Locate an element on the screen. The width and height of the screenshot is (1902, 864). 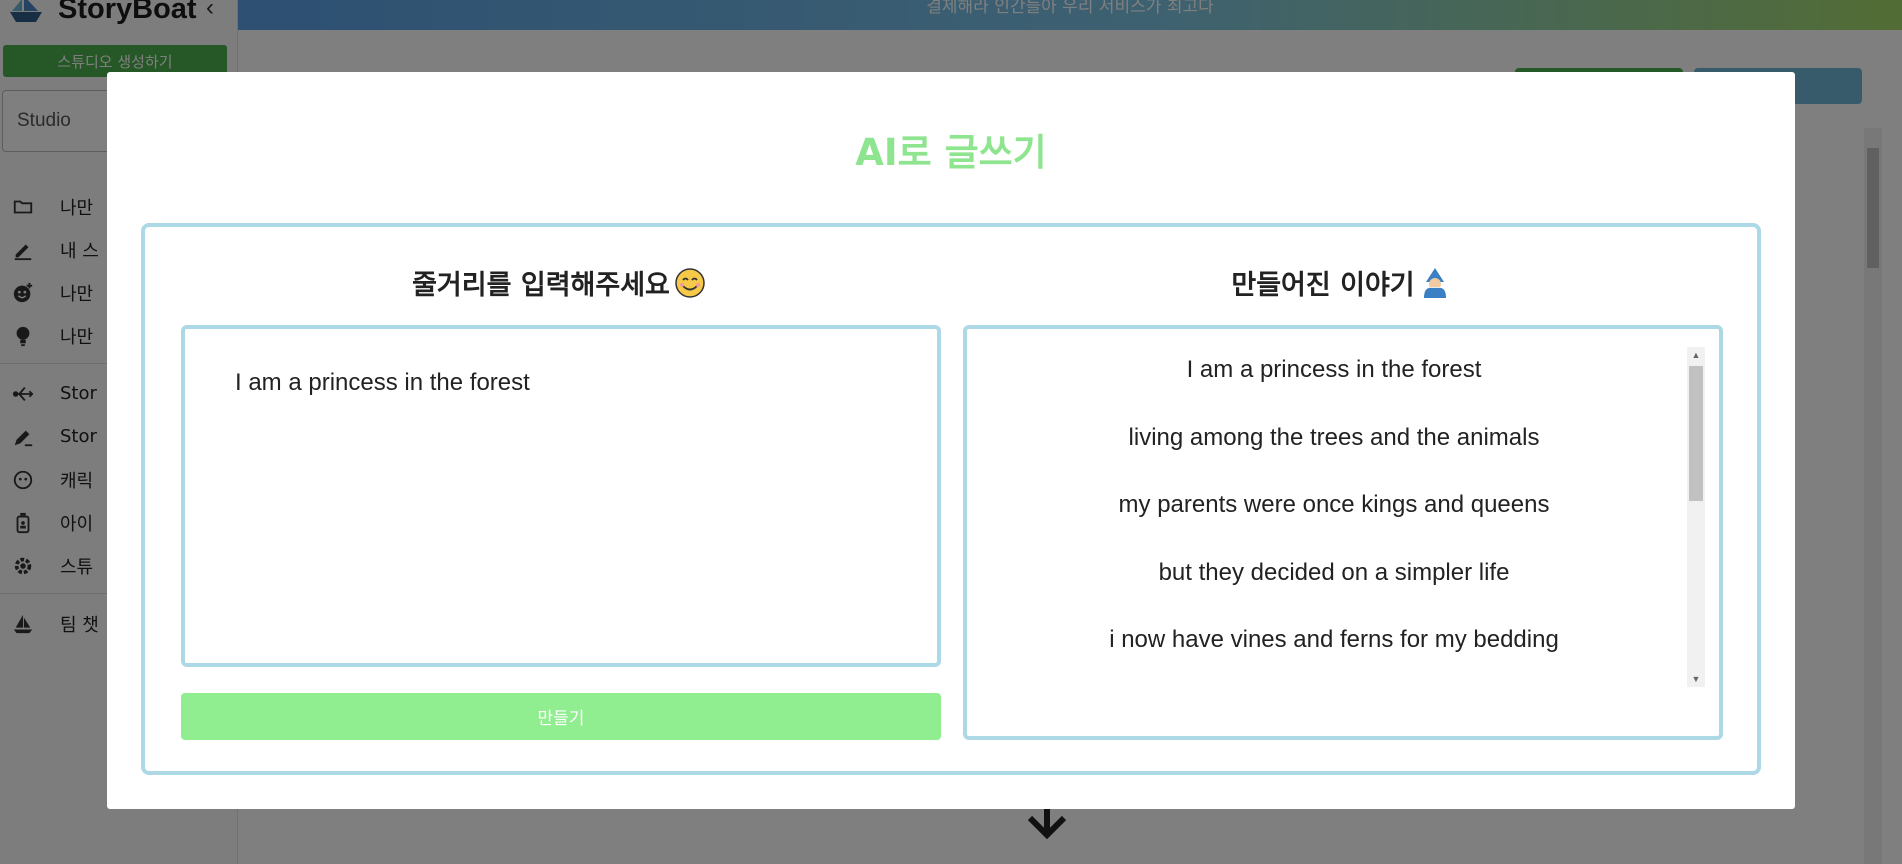
mage-icon is located at coordinates (1434, 282).